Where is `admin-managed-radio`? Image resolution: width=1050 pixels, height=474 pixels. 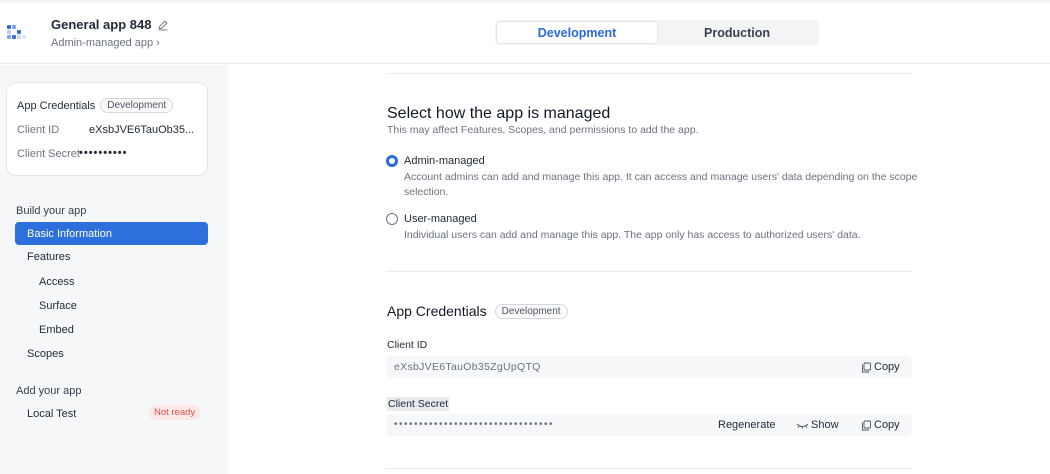
admin-managed-radio is located at coordinates (392, 161).